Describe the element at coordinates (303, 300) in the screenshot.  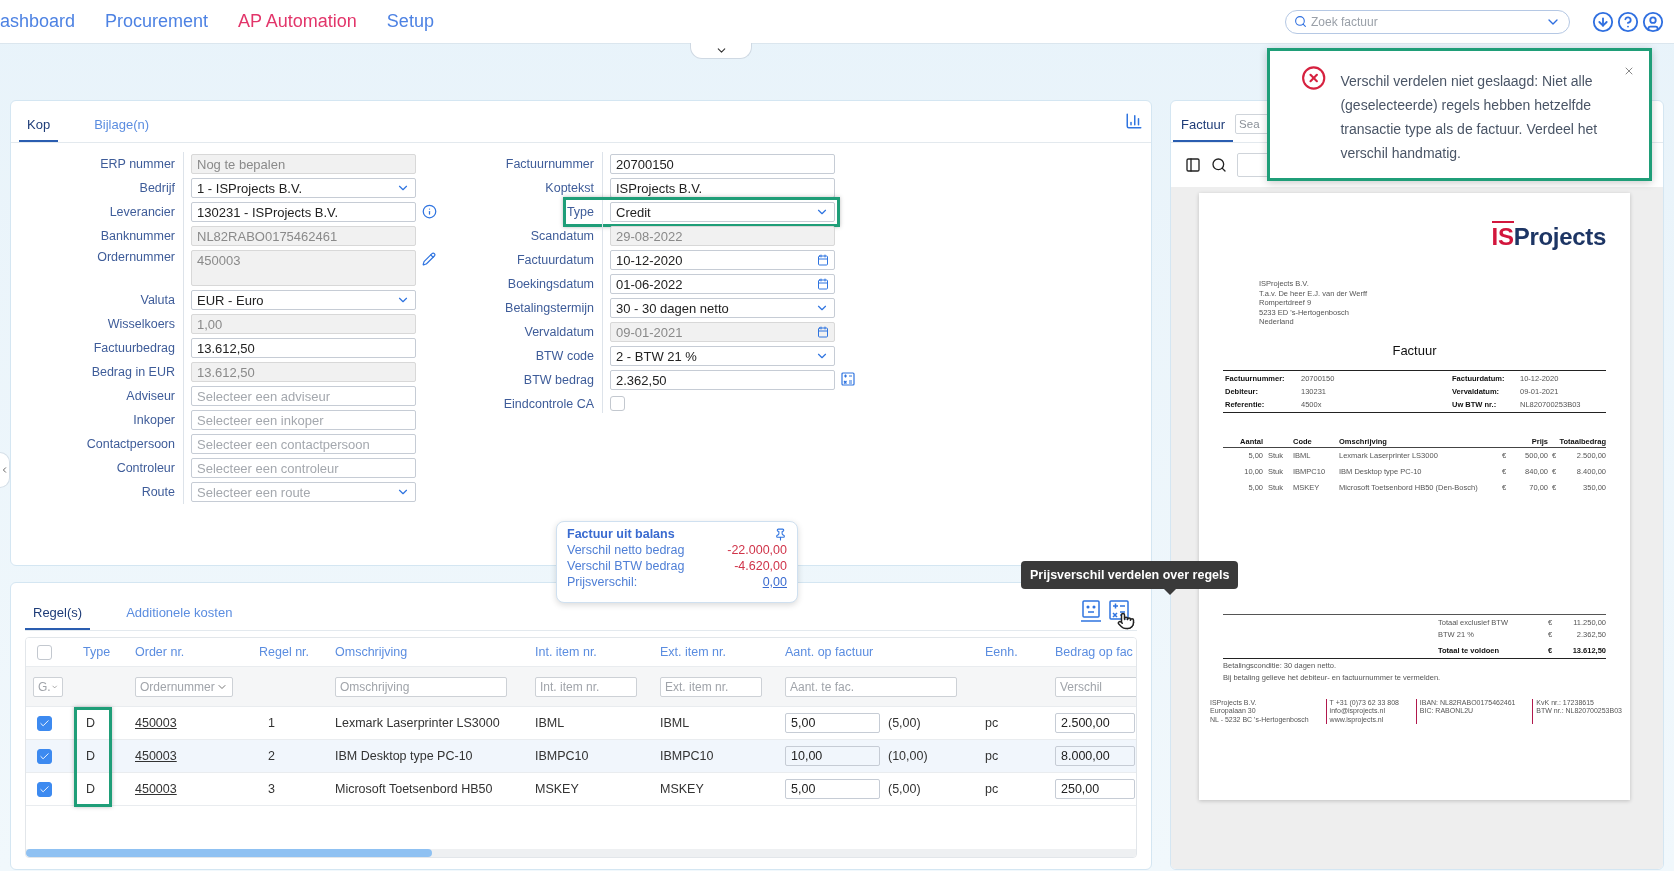
I see `dropdown: EUR - Euro` at that location.